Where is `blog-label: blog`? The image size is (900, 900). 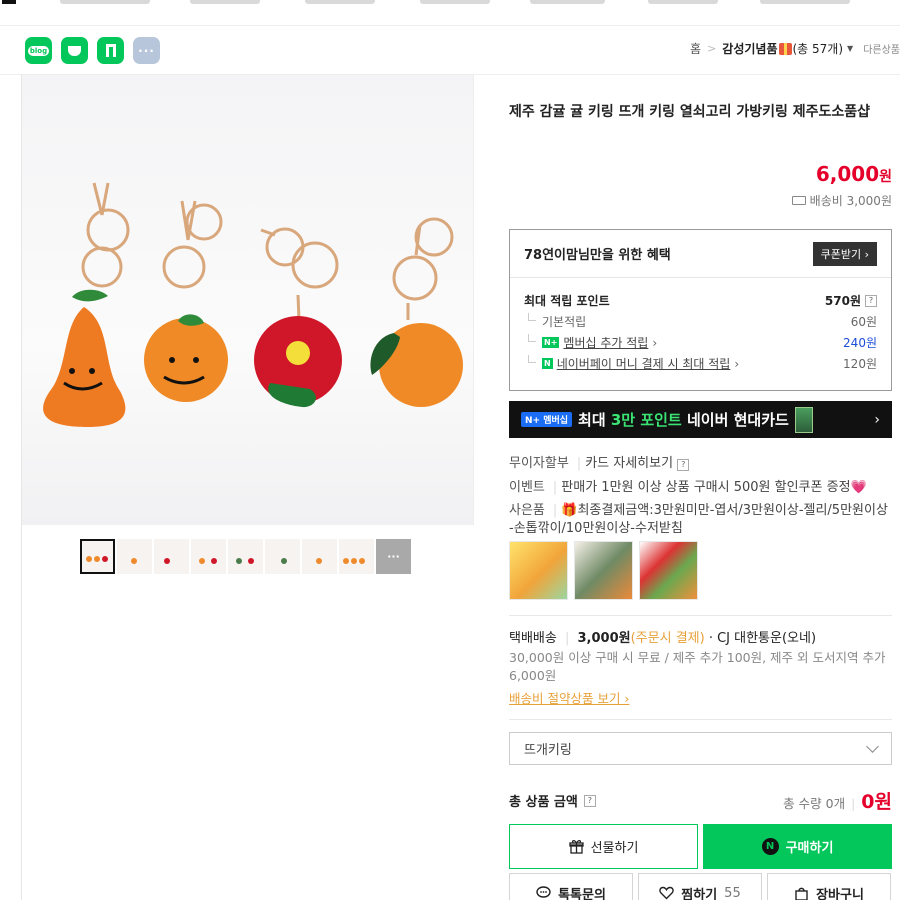
blog-label: blog is located at coordinates (38, 50).